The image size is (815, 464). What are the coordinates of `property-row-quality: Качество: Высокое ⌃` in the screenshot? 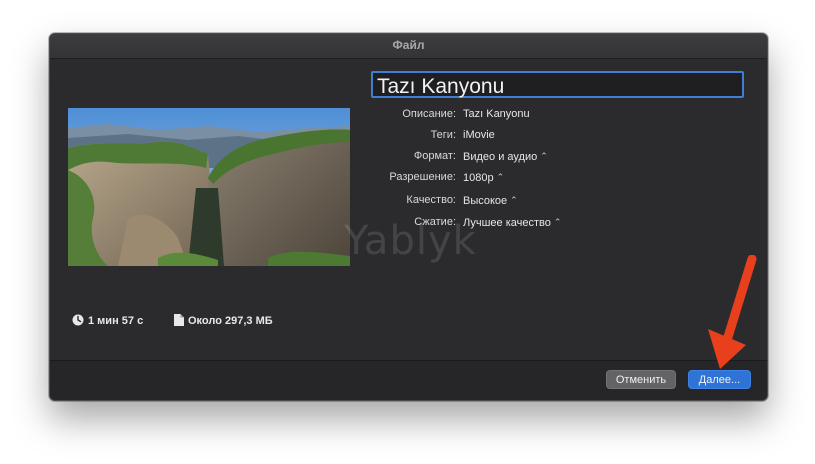 It's located at (500, 200).